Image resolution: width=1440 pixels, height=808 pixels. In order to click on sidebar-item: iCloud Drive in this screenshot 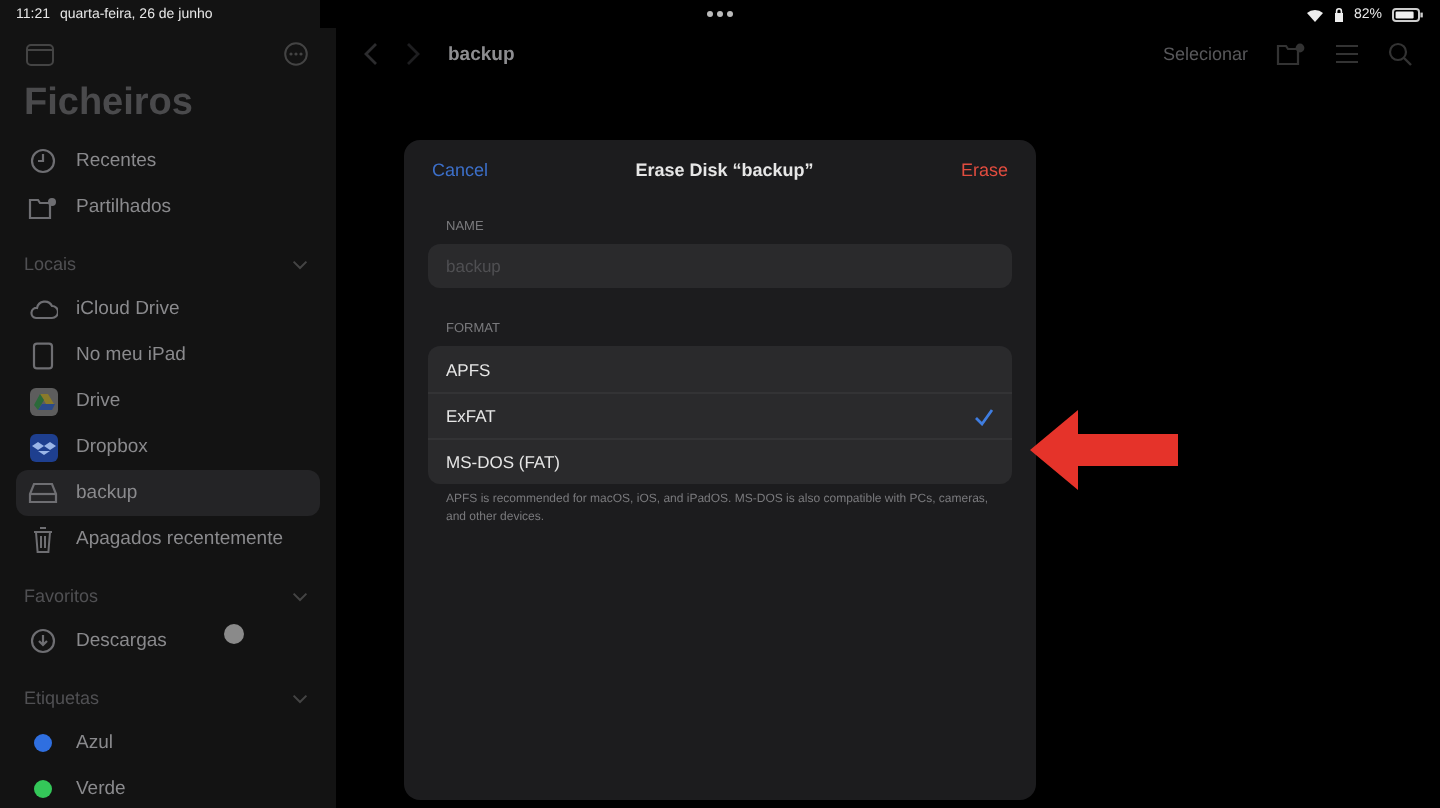, I will do `click(168, 309)`.